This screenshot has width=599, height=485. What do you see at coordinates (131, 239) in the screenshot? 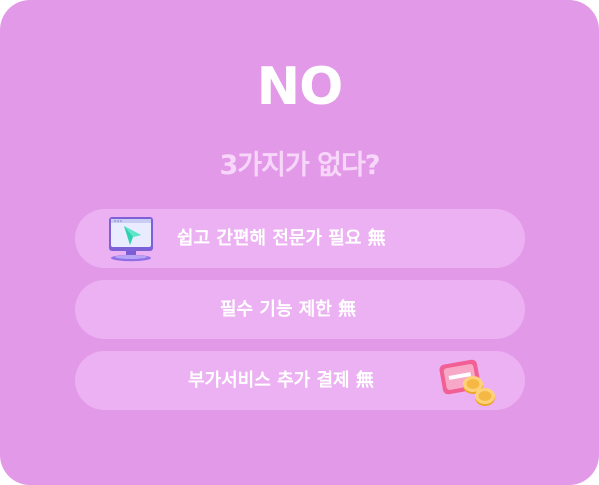
I see `monitor-cursor-icon` at bounding box center [131, 239].